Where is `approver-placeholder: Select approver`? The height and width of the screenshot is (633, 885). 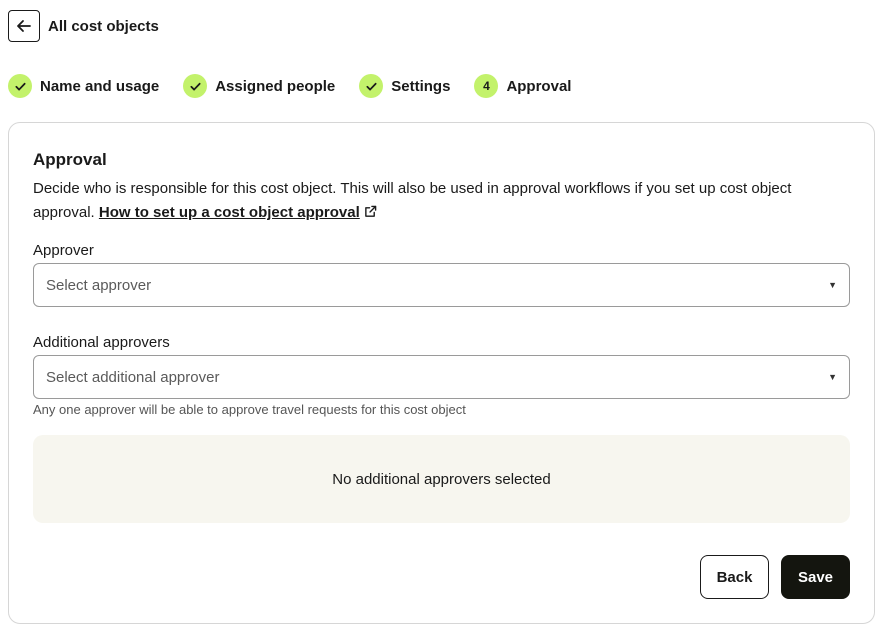
approver-placeholder: Select approver is located at coordinates (99, 285).